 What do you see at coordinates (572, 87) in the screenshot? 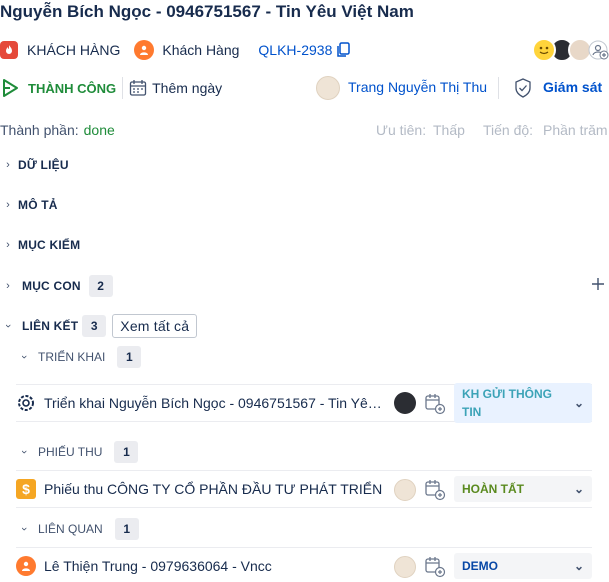
I see `watch-button: Giám sát` at bounding box center [572, 87].